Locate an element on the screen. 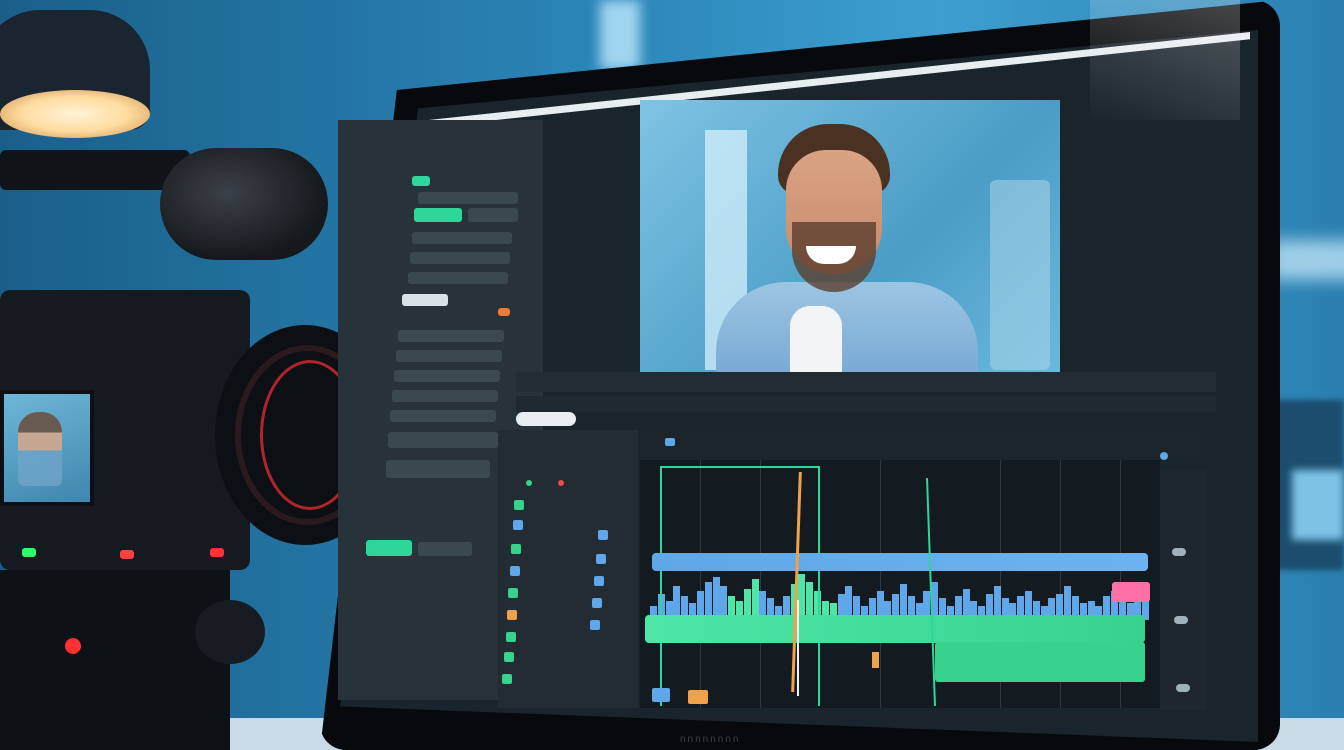  microphone-icon is located at coordinates (244, 204).